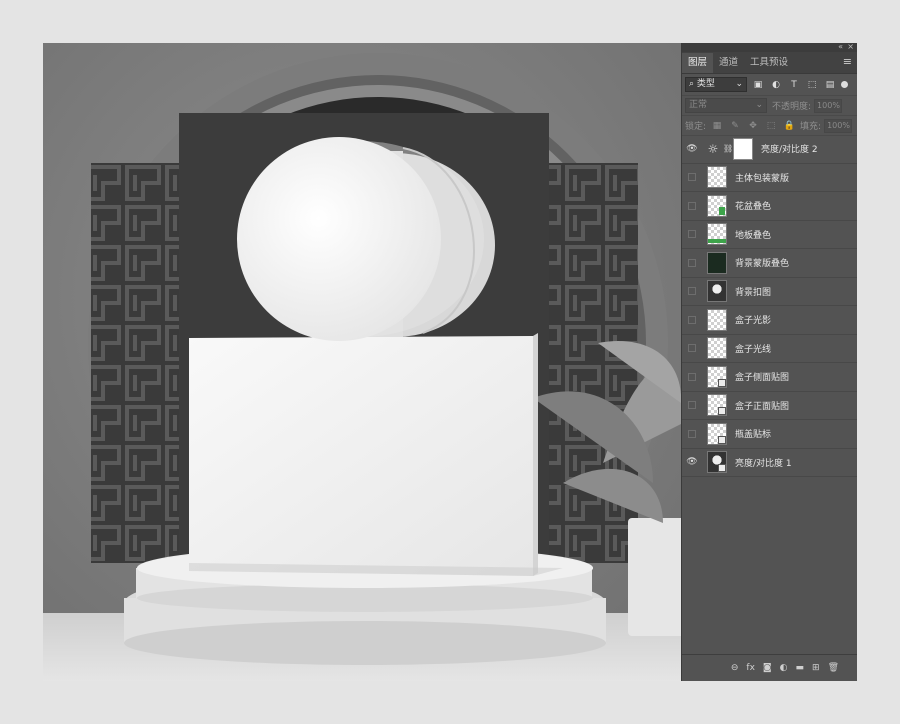  What do you see at coordinates (753, 435) in the screenshot?
I see `layer-name: 瓶盖贴标` at bounding box center [753, 435].